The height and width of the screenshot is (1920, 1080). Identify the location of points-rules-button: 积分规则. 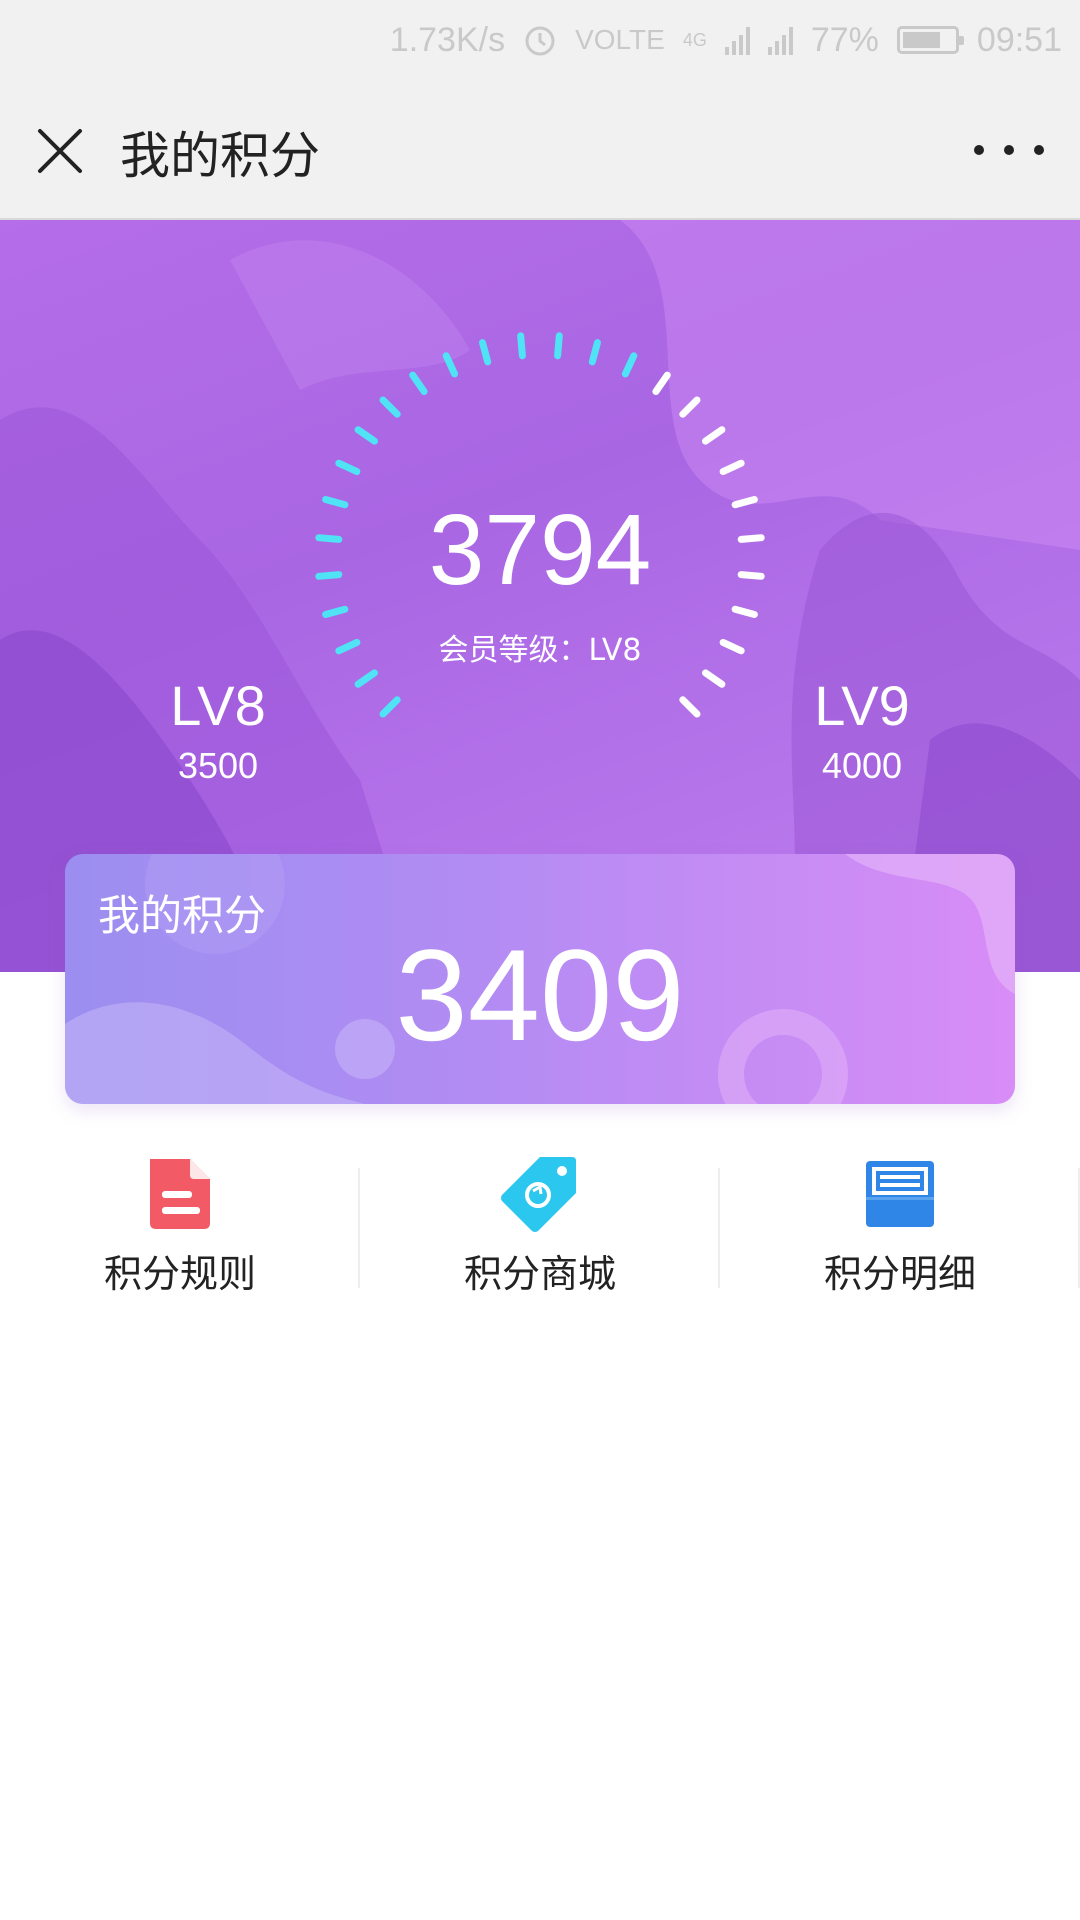
(180, 1218).